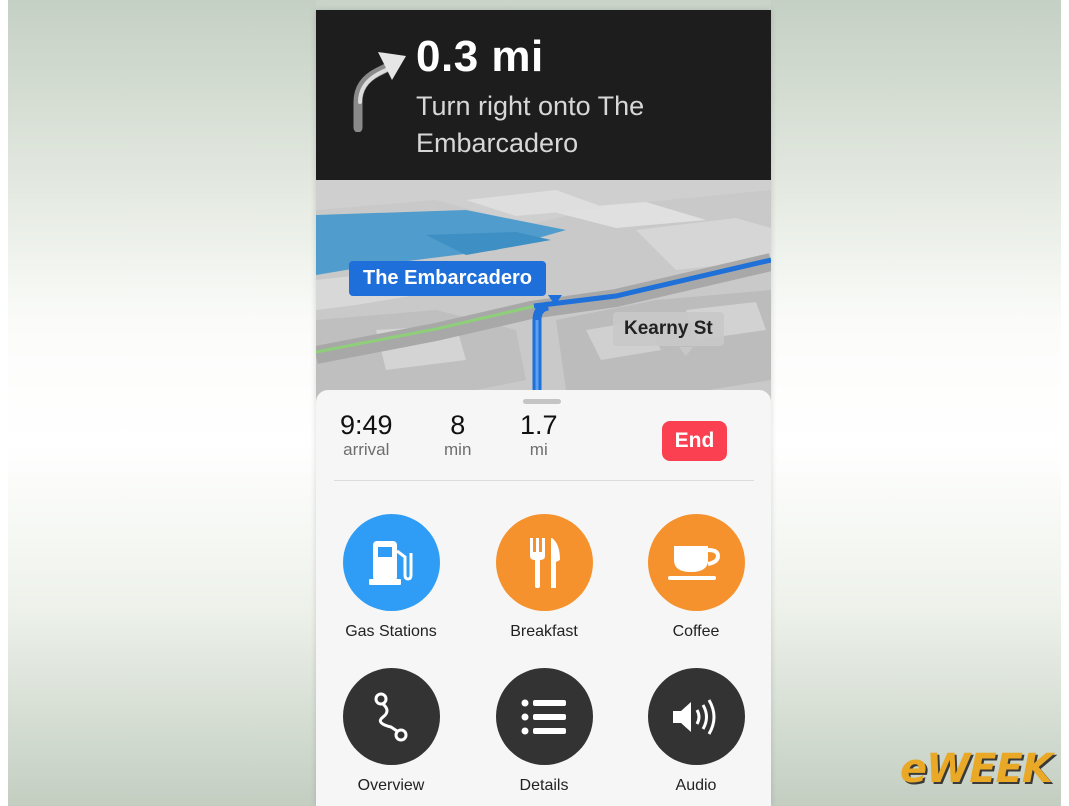 This screenshot has width=1069, height=806. I want to click on minutes-stat: 8 min, so click(457, 435).